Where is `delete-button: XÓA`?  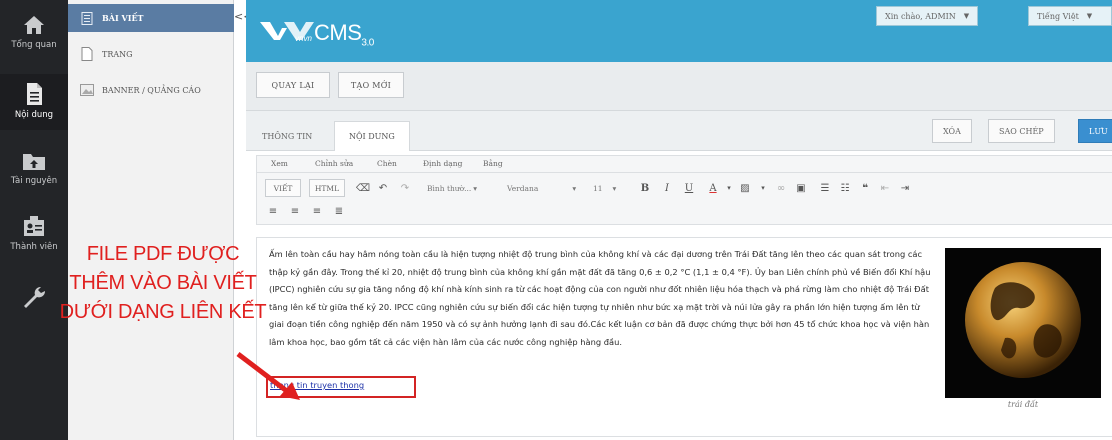
delete-button: XÓA is located at coordinates (952, 131).